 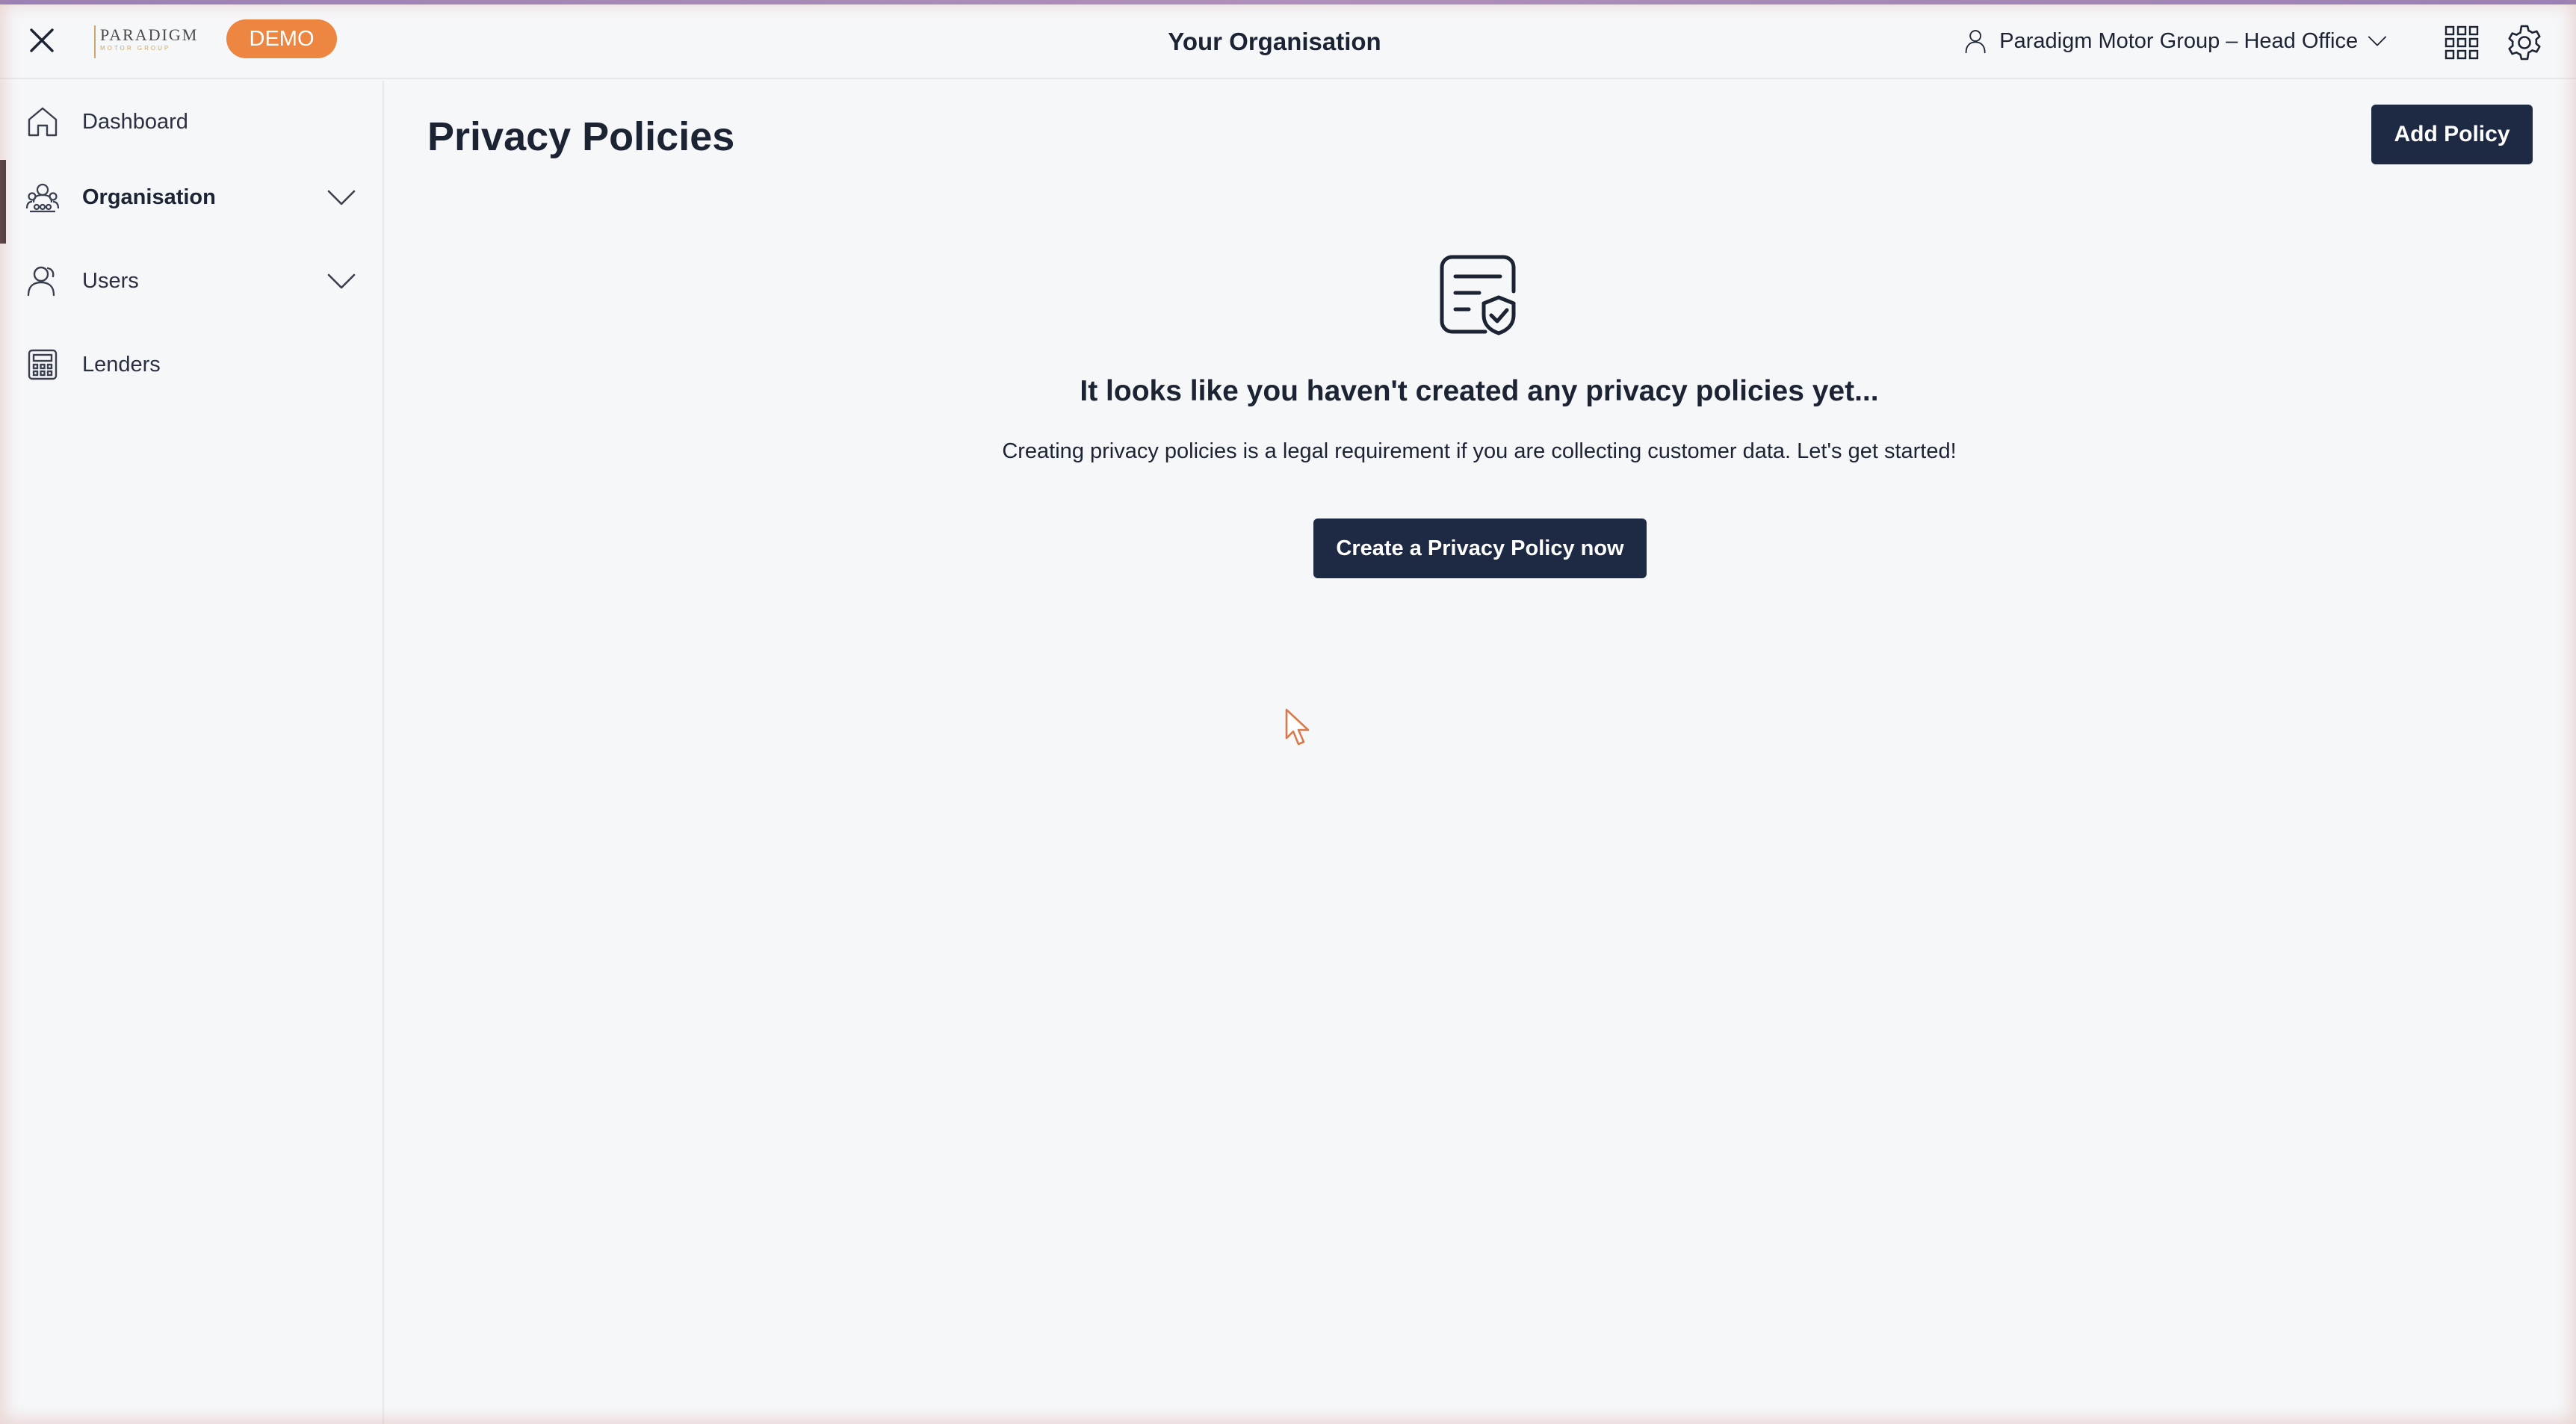 I want to click on users-icon, so click(x=41, y=281).